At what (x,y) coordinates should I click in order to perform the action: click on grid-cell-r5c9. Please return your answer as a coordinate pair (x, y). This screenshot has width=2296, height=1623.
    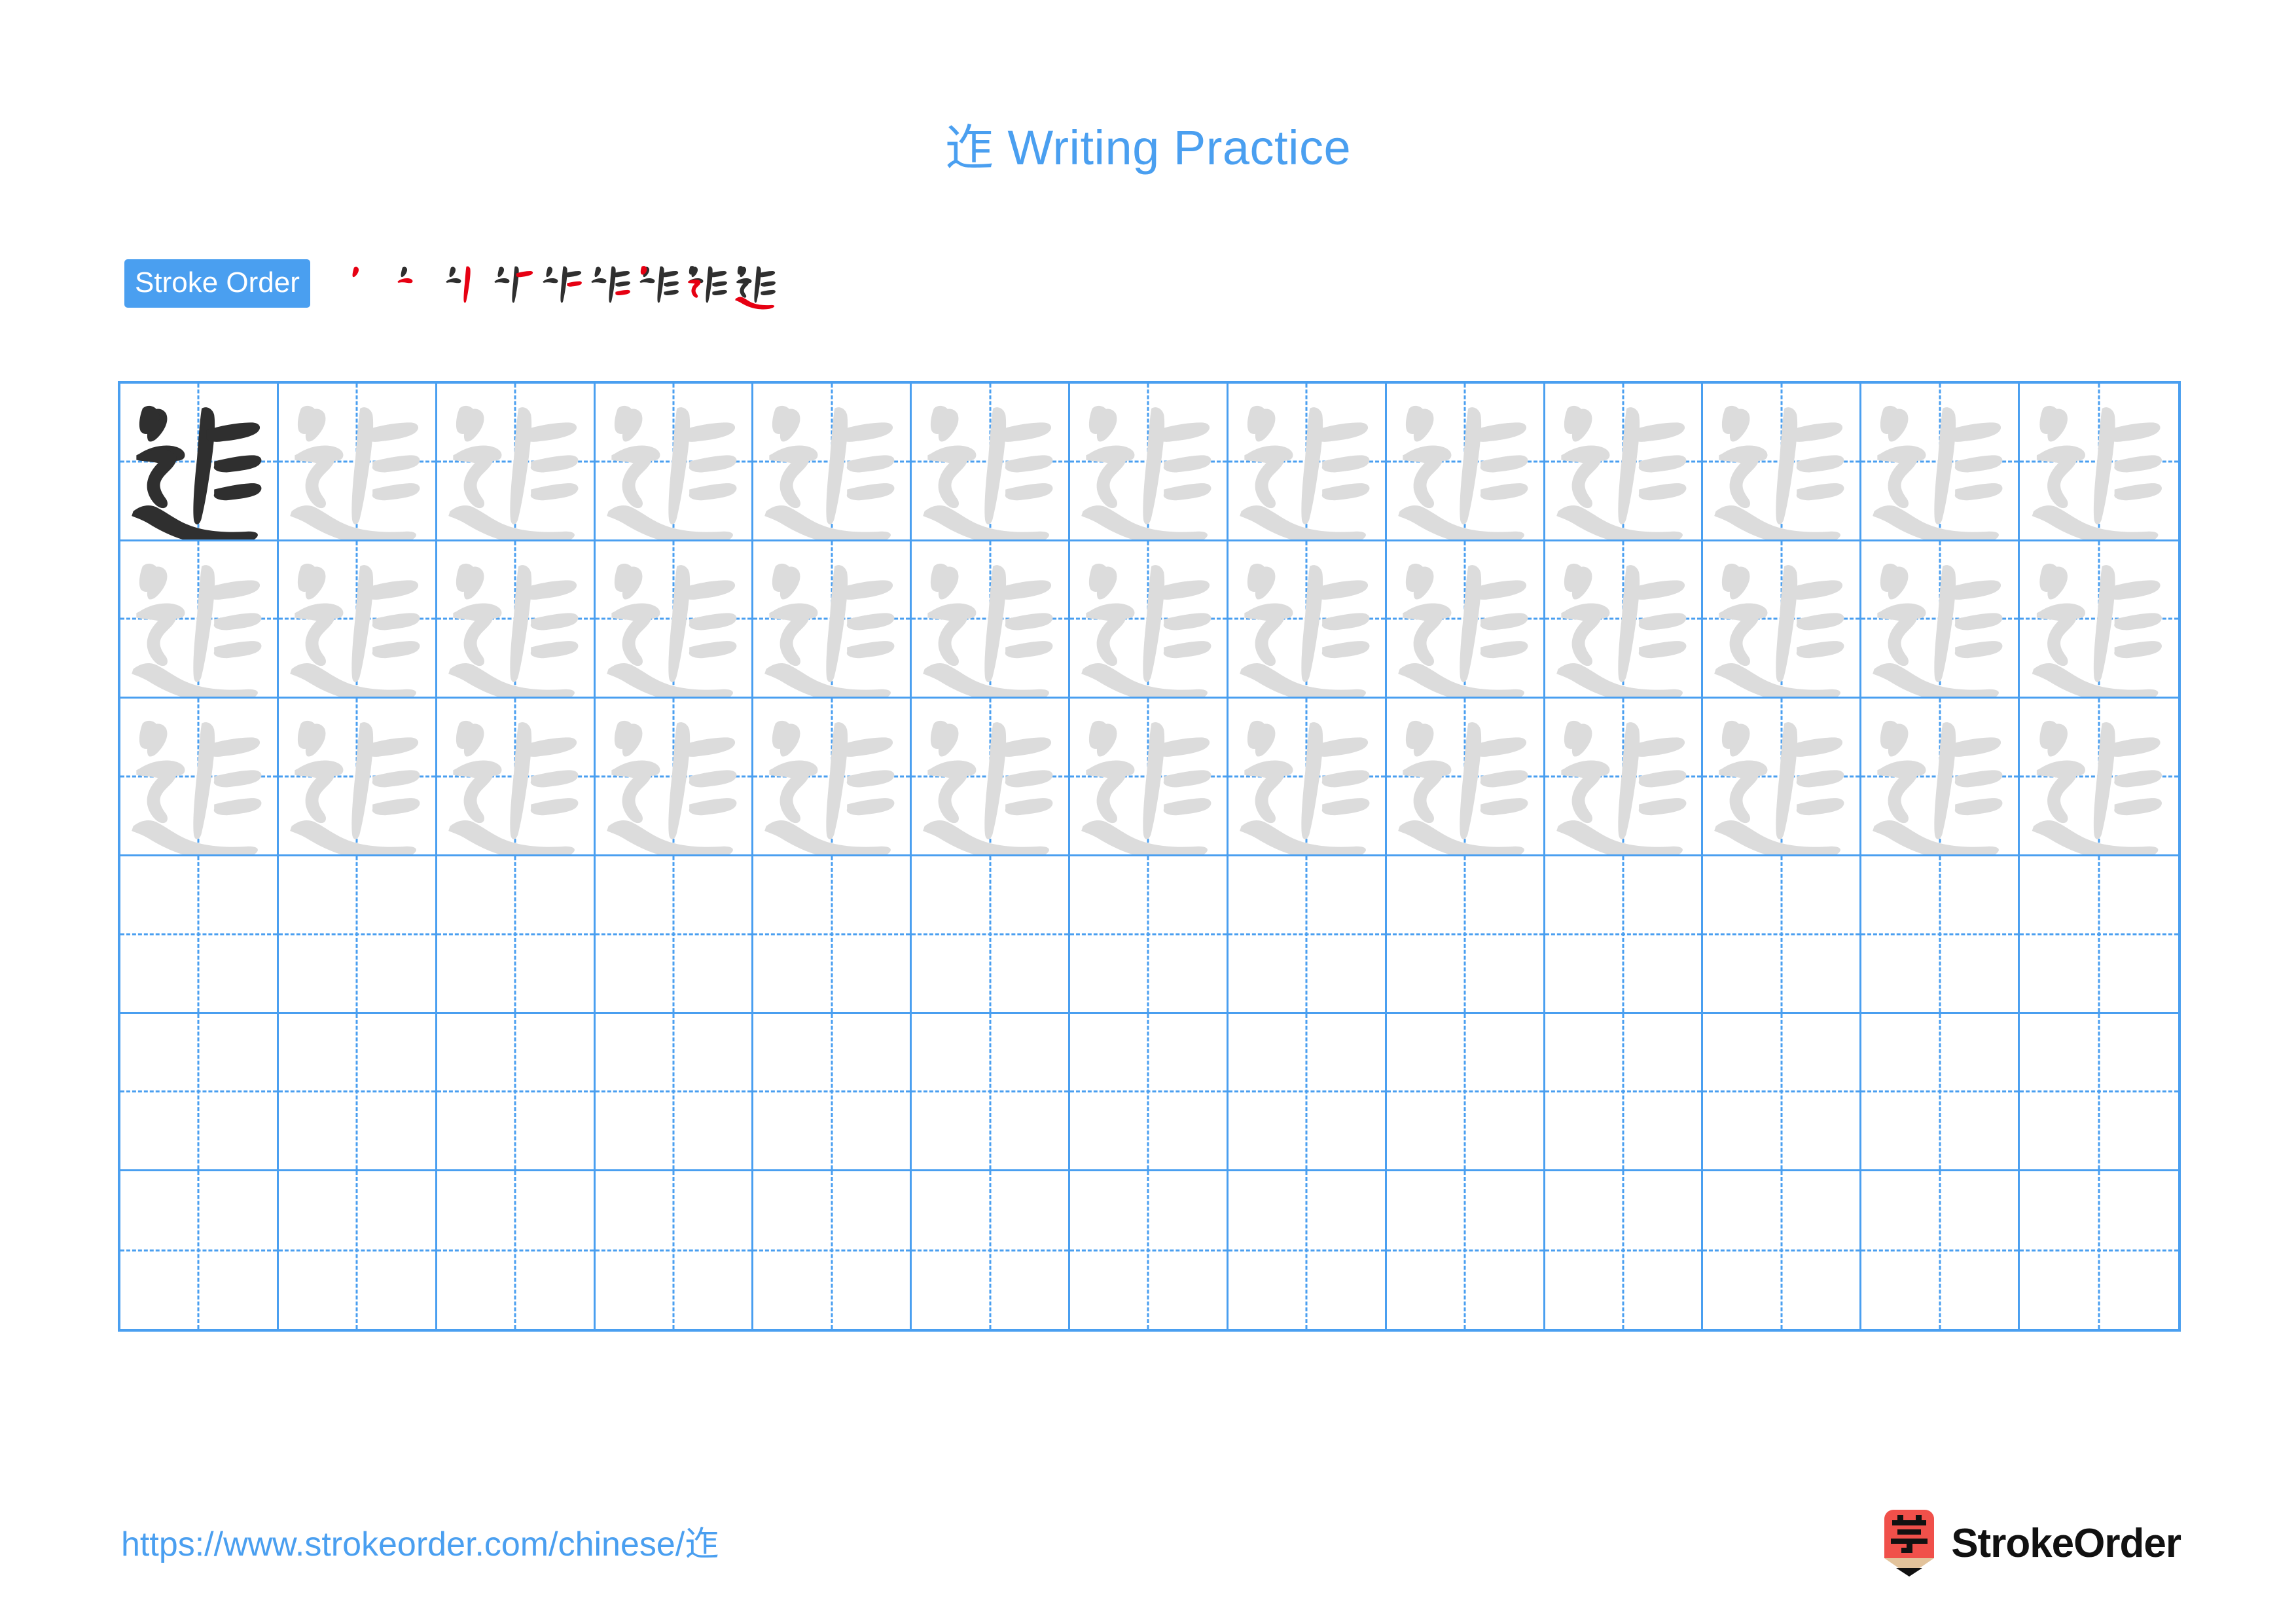
    Looking at the image, I should click on (1465, 1092).